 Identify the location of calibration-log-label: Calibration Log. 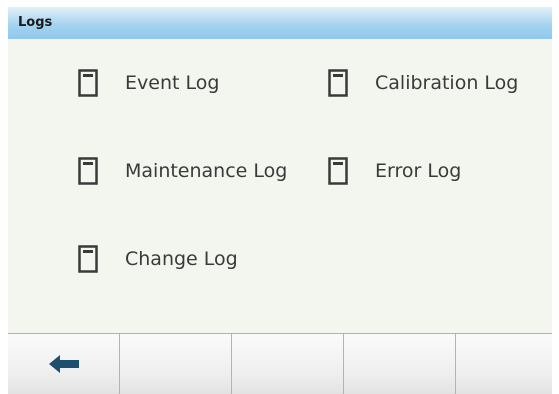
(447, 83).